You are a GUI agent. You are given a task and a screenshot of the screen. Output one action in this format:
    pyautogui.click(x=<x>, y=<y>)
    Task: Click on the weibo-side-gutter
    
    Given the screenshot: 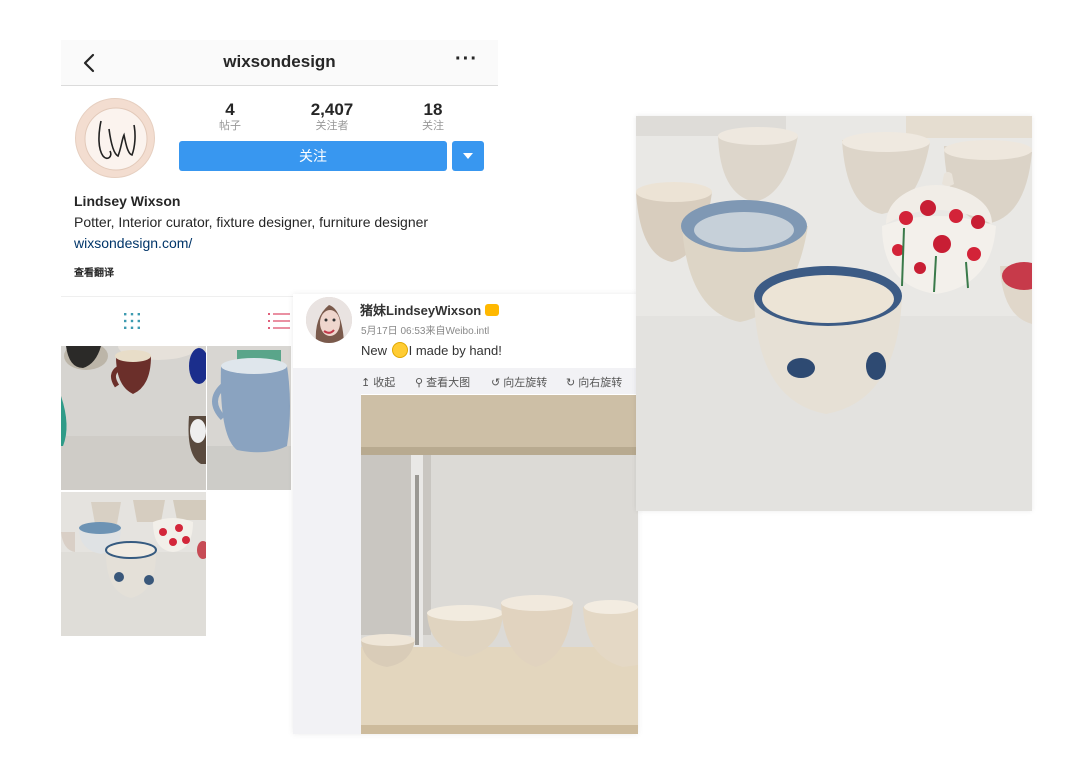 What is the action you would take?
    pyautogui.click(x=327, y=551)
    